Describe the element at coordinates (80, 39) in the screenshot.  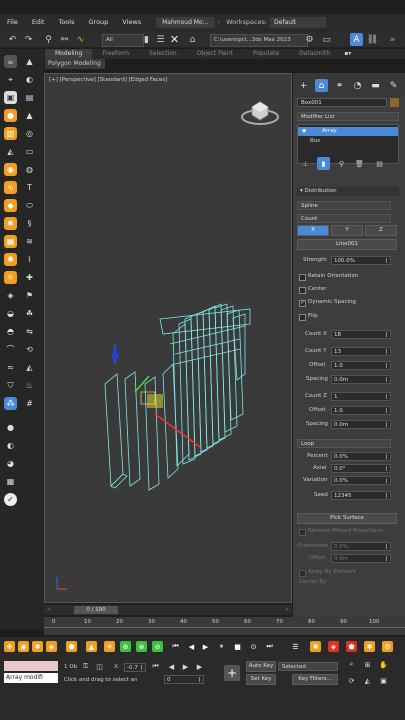
I see `bind-space-warp-icon: ∿` at that location.